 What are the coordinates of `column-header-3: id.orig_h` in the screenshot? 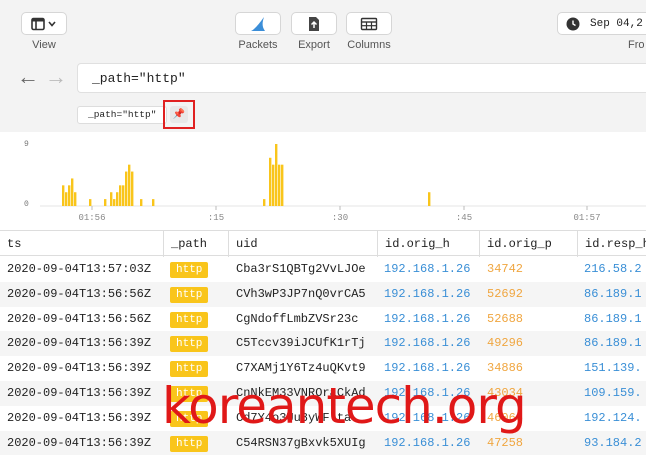 It's located at (429, 244).